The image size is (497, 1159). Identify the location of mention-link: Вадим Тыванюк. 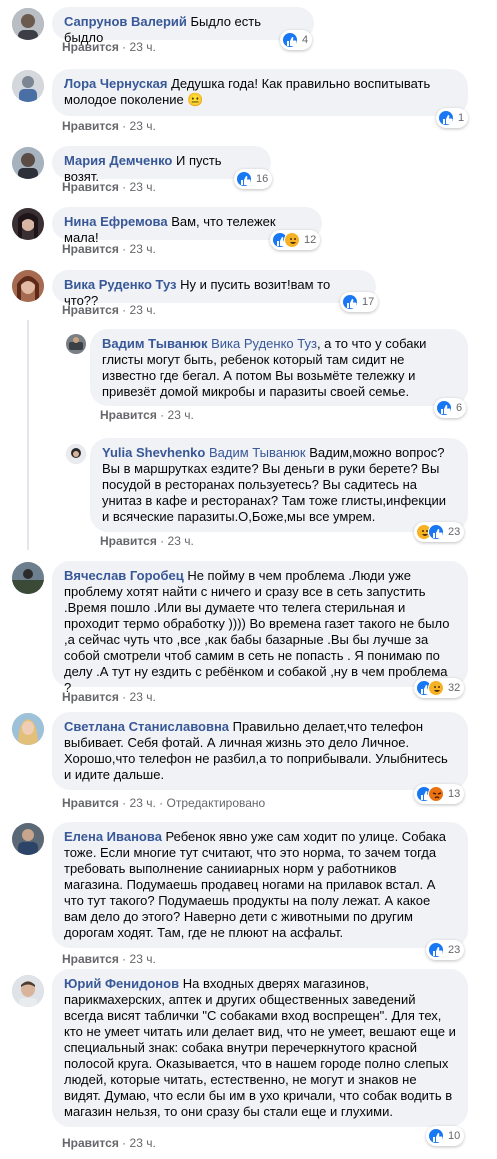
(257, 452).